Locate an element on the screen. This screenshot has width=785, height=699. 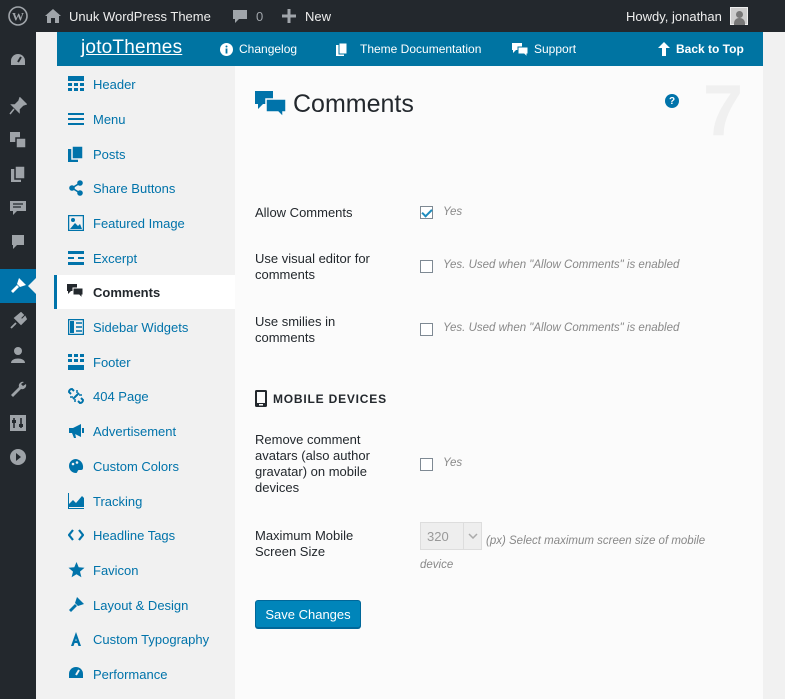
jotothemes-logo: jotoThemes is located at coordinates (131, 48).